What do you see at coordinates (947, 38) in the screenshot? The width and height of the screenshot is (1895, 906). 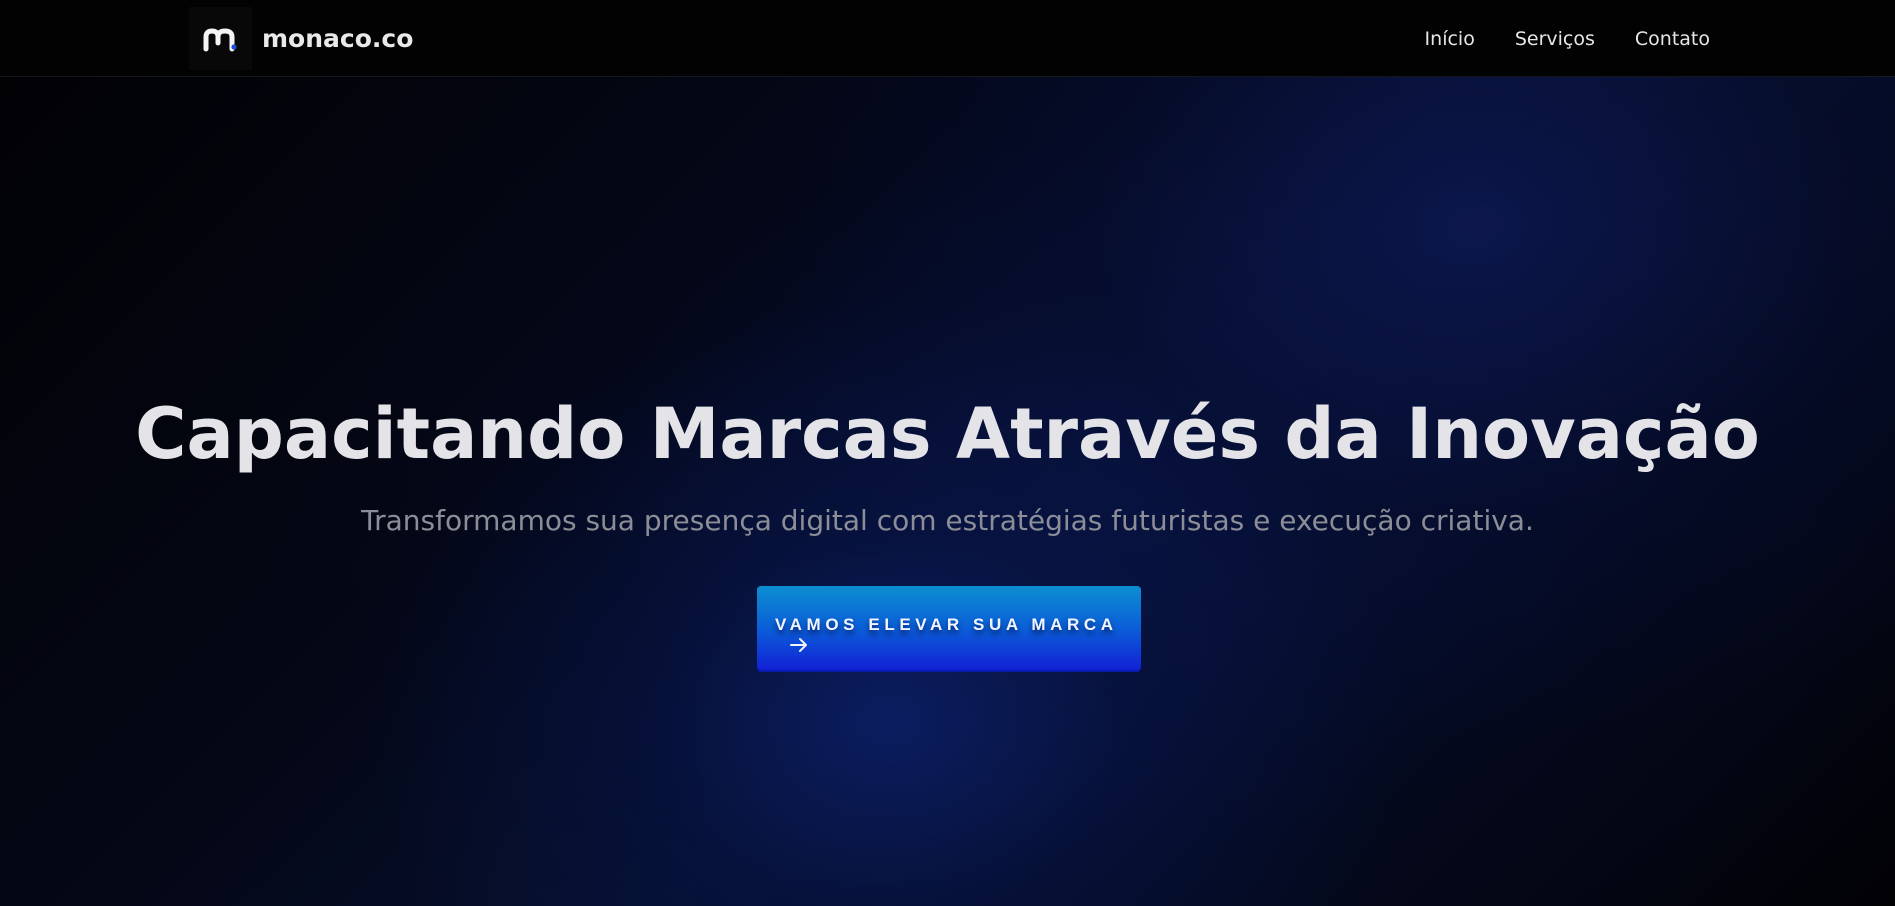 I see `navbar: monaco.co Início Serviços Contato` at bounding box center [947, 38].